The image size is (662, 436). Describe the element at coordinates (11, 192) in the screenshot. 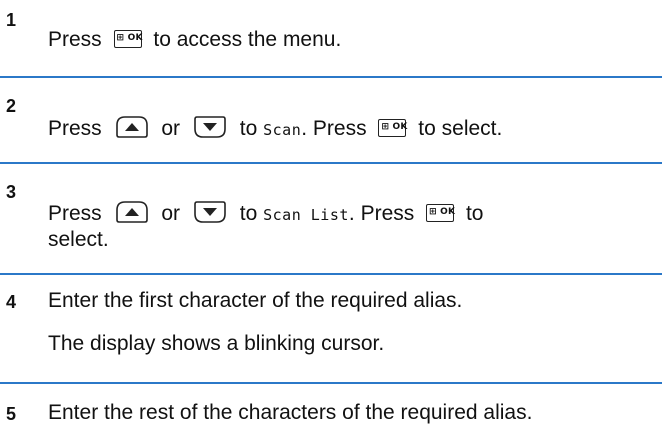

I see `step-number: 3` at that location.